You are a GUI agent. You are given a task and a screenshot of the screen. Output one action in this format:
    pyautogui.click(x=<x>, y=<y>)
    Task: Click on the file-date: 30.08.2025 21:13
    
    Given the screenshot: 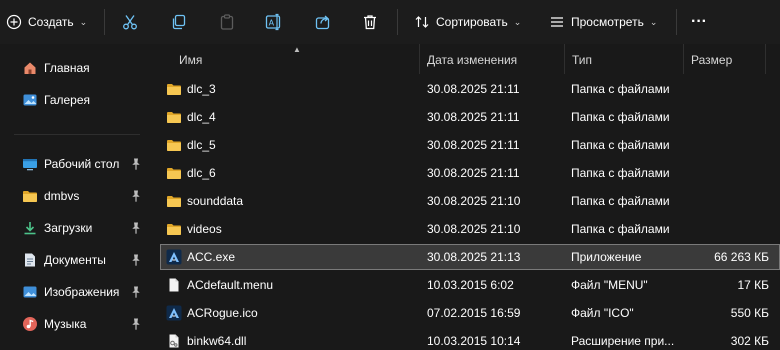 What is the action you would take?
    pyautogui.click(x=474, y=257)
    